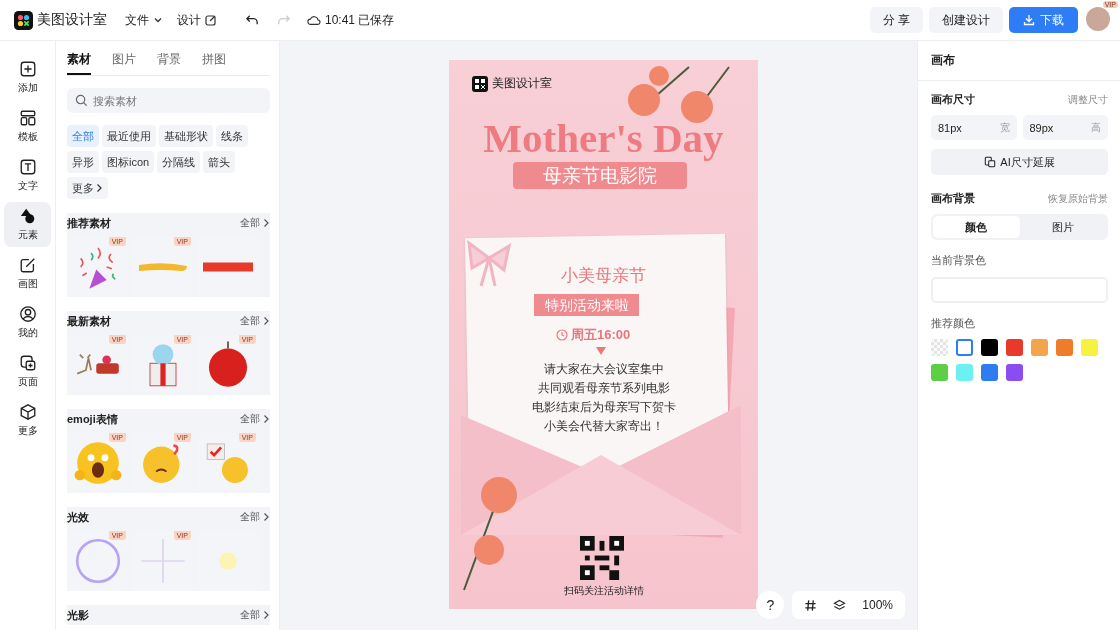 Image resolution: width=1120 pixels, height=630 pixels. What do you see at coordinates (603, 591) in the screenshot?
I see `qr-caption: 扫码关注活动详情` at bounding box center [603, 591].